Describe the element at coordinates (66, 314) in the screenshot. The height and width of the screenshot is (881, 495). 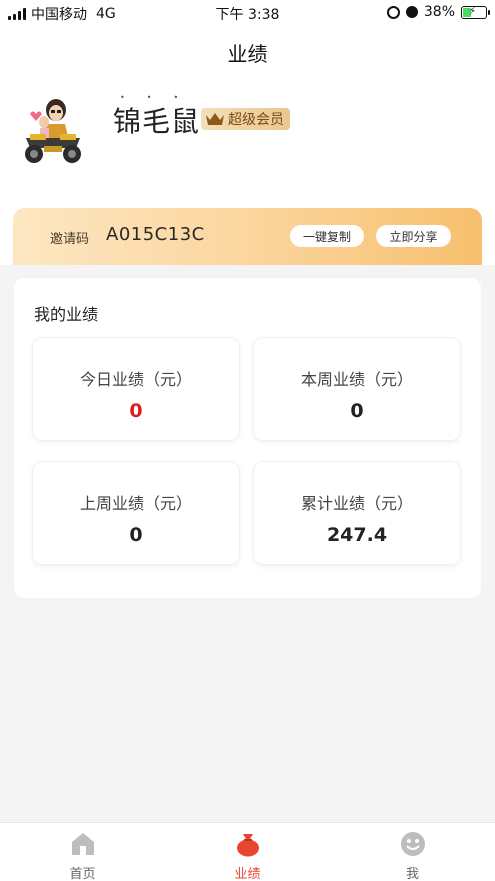
I see `performance-title: 我的业绩` at that location.